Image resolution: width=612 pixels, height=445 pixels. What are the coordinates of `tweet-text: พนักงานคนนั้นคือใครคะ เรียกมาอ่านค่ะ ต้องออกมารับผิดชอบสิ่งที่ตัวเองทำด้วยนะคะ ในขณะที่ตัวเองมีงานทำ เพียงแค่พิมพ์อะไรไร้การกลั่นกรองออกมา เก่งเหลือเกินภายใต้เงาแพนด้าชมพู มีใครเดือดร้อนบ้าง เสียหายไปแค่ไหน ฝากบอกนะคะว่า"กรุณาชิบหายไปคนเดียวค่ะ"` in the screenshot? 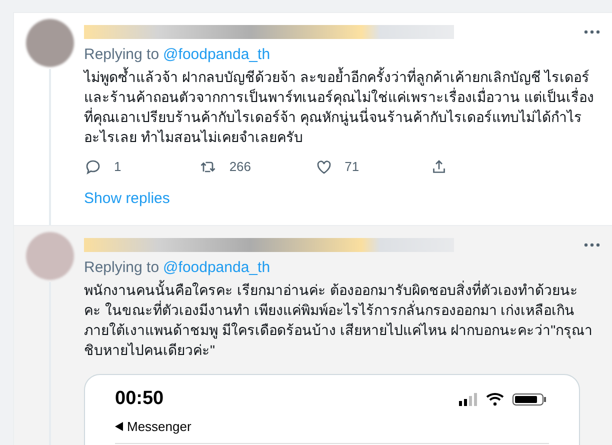 It's located at (339, 320).